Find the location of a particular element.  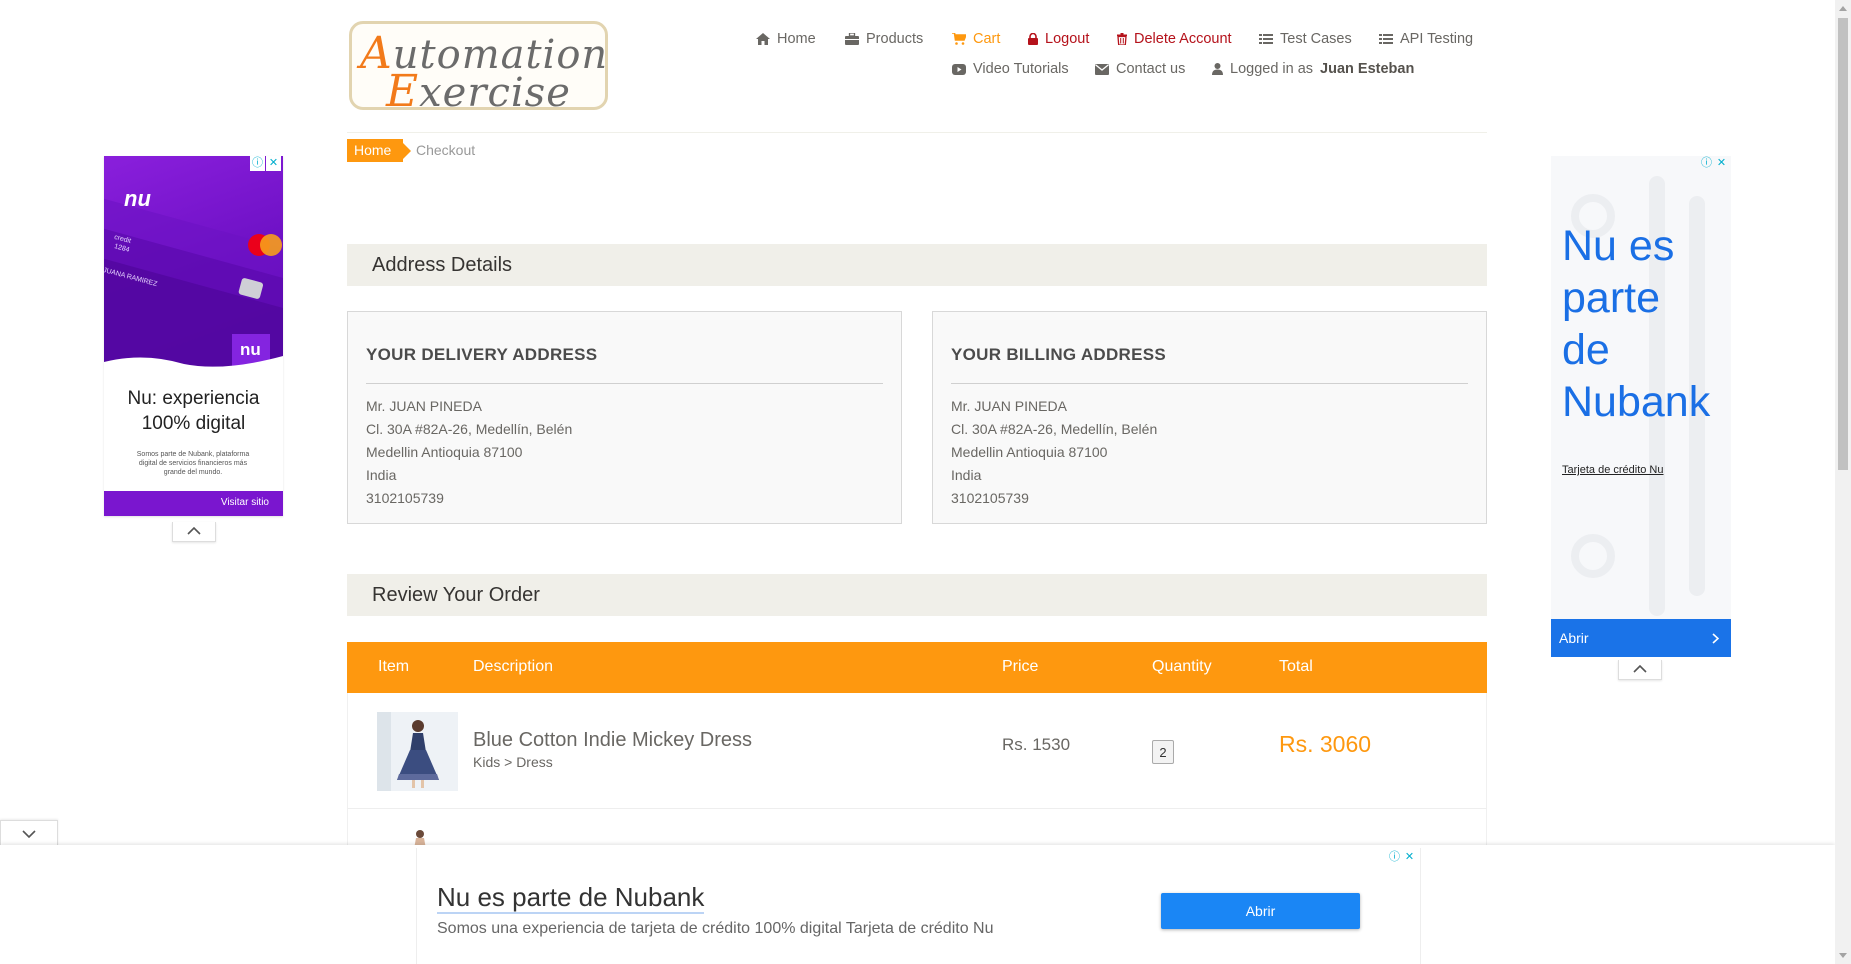

breadcrumb-current: Checkout is located at coordinates (446, 150).